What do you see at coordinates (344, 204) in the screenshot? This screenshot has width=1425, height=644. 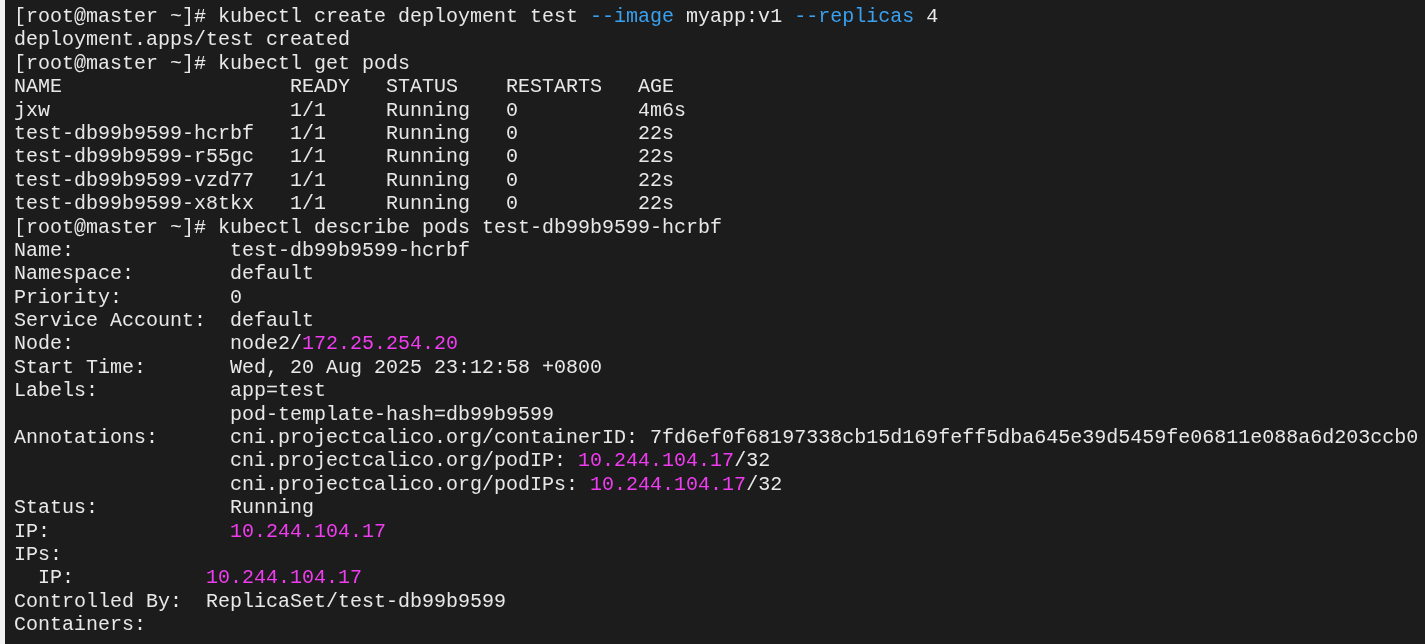 I see `terminal-text: test-db99b9599-x8tkx 1/1 Running 0 22s` at bounding box center [344, 204].